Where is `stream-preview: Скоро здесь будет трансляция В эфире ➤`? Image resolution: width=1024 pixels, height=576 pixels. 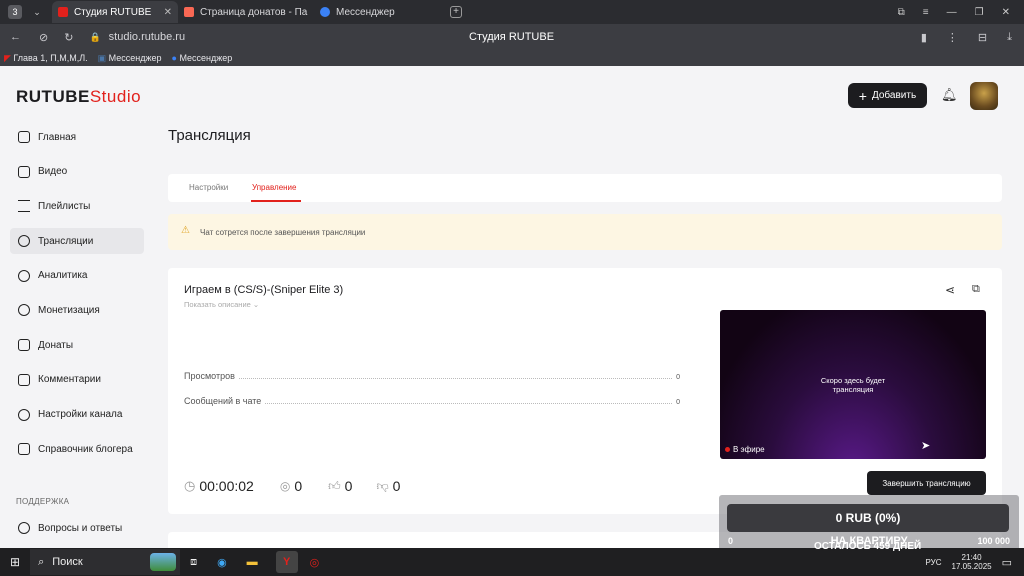
stream-preview: Скоро здесь будет трансляция В эфире ➤ is located at coordinates (853, 384).